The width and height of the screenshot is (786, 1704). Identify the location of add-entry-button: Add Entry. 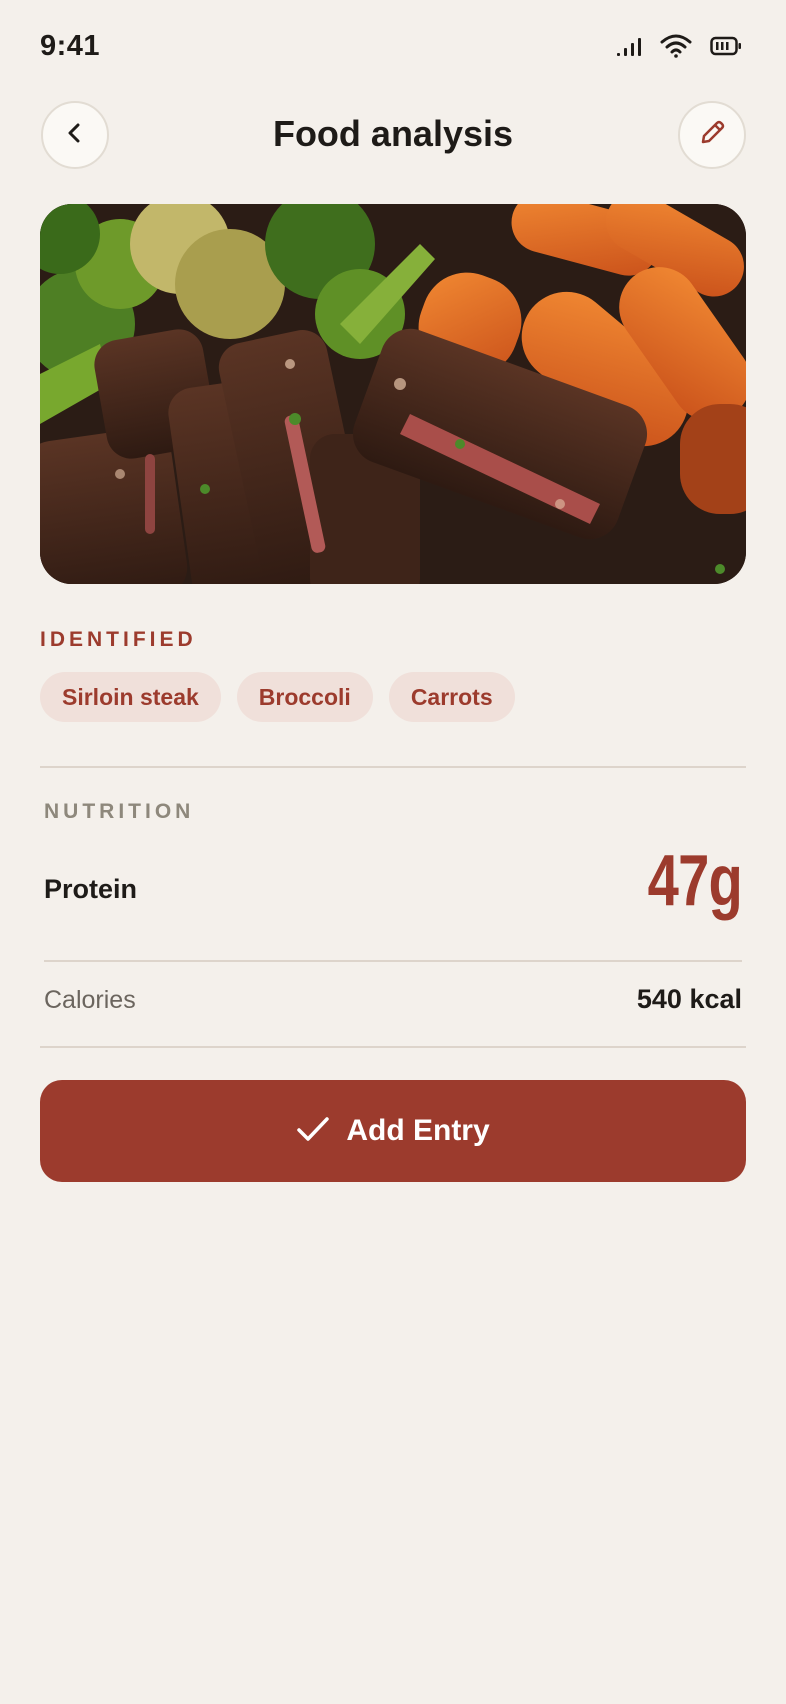
(393, 1131).